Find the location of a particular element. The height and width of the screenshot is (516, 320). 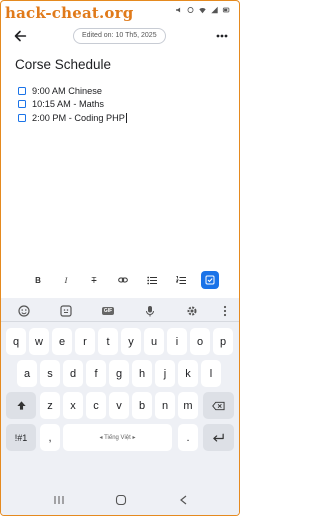

gif-icon: GIF is located at coordinates (108, 311).